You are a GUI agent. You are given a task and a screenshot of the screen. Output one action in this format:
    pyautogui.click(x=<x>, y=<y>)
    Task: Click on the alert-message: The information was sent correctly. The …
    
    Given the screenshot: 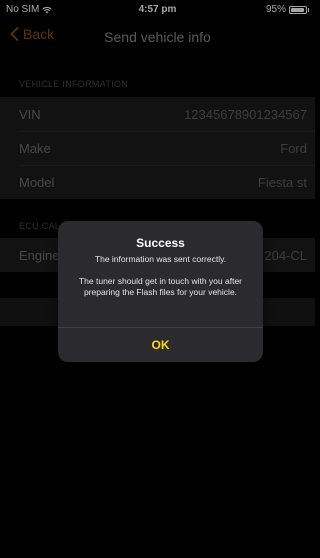 What is the action you would take?
    pyautogui.click(x=160, y=275)
    